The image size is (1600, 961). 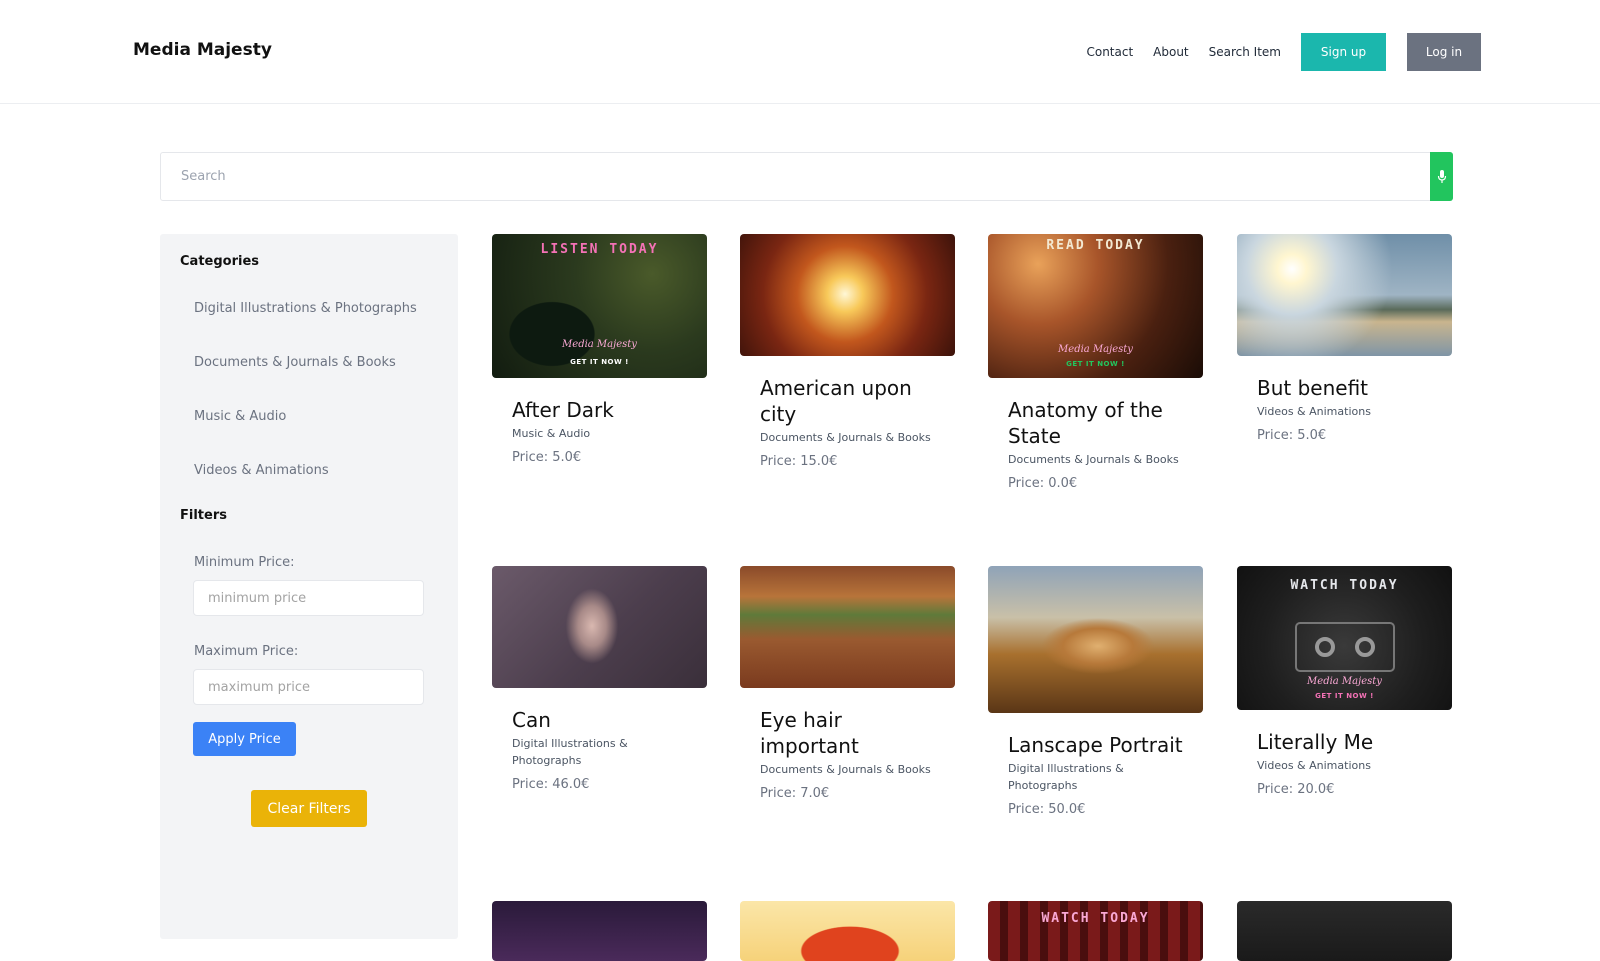 What do you see at coordinates (563, 410) in the screenshot?
I see `product-title: After Dark` at bounding box center [563, 410].